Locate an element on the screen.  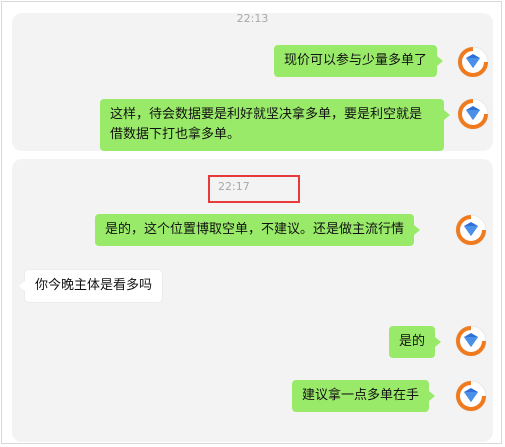
message-bubble-sent: 是的 is located at coordinates (415, 342).